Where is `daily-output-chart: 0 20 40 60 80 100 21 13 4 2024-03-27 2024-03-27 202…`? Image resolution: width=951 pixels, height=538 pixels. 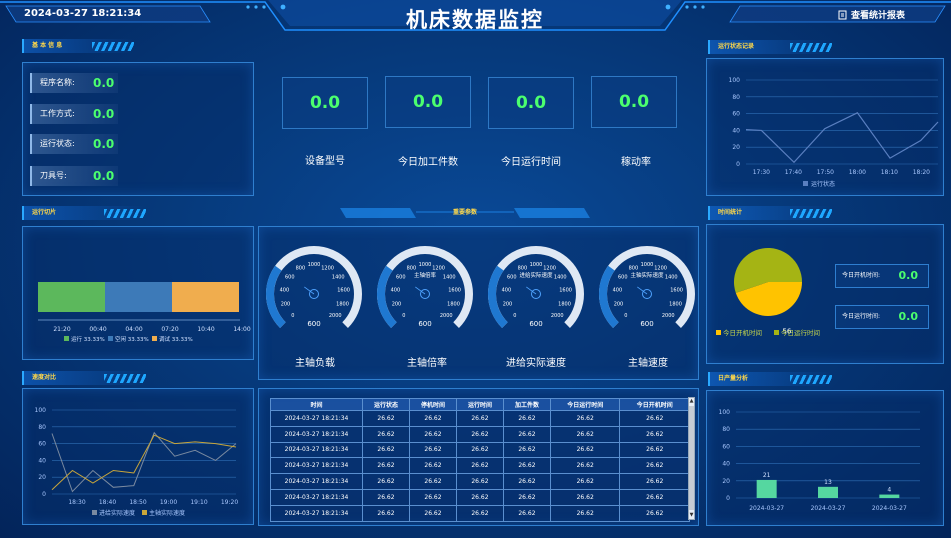 daily-output-chart: 0 20 40 60 80 100 21 13 4 2024-03-27 2024-03-27 202… is located at coordinates (819, 460).